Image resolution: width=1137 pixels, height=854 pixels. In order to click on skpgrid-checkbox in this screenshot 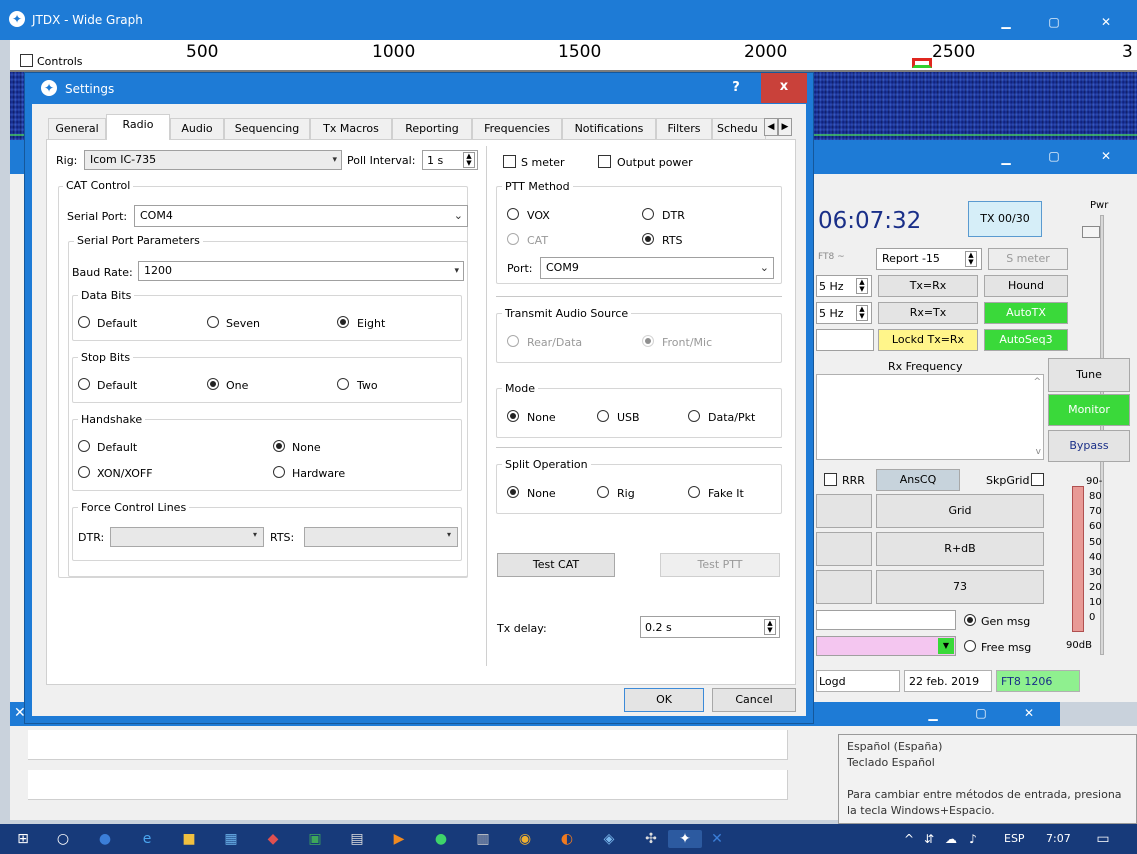, I will do `click(1037, 479)`.